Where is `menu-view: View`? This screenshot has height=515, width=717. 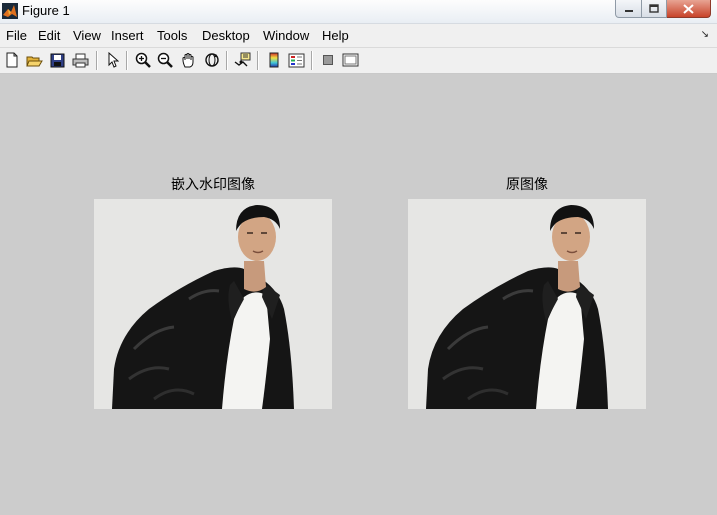 menu-view: View is located at coordinates (87, 35).